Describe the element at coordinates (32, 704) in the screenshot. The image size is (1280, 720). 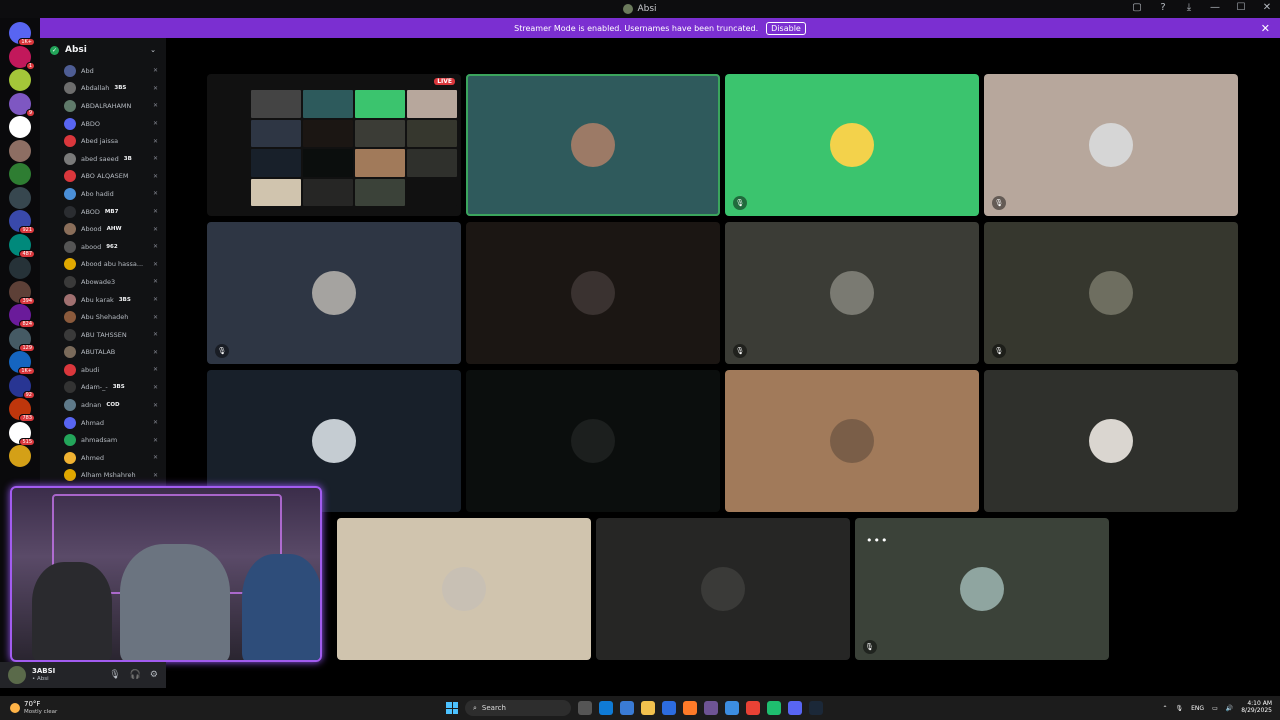
I see `weather-temp: 70°F` at that location.